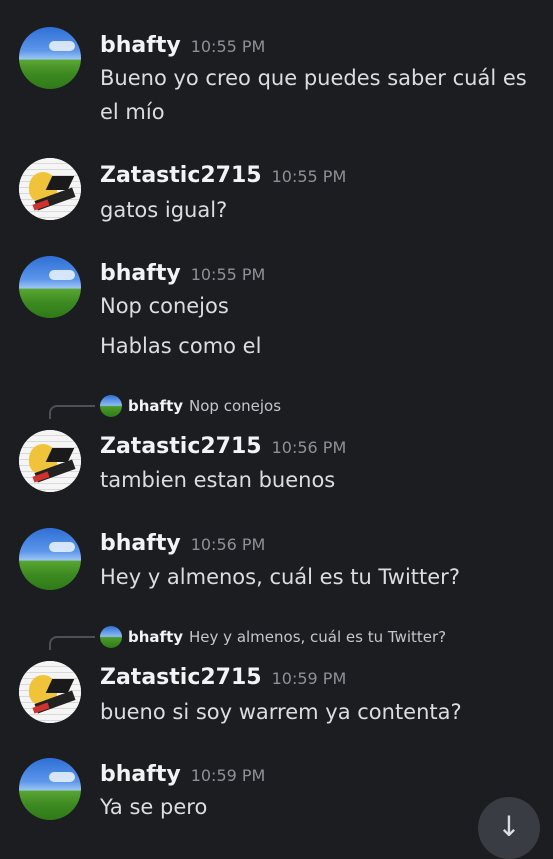 This screenshot has height=859, width=553. Describe the element at coordinates (218, 480) in the screenshot. I see `message-text: tambien estan buenos` at that location.